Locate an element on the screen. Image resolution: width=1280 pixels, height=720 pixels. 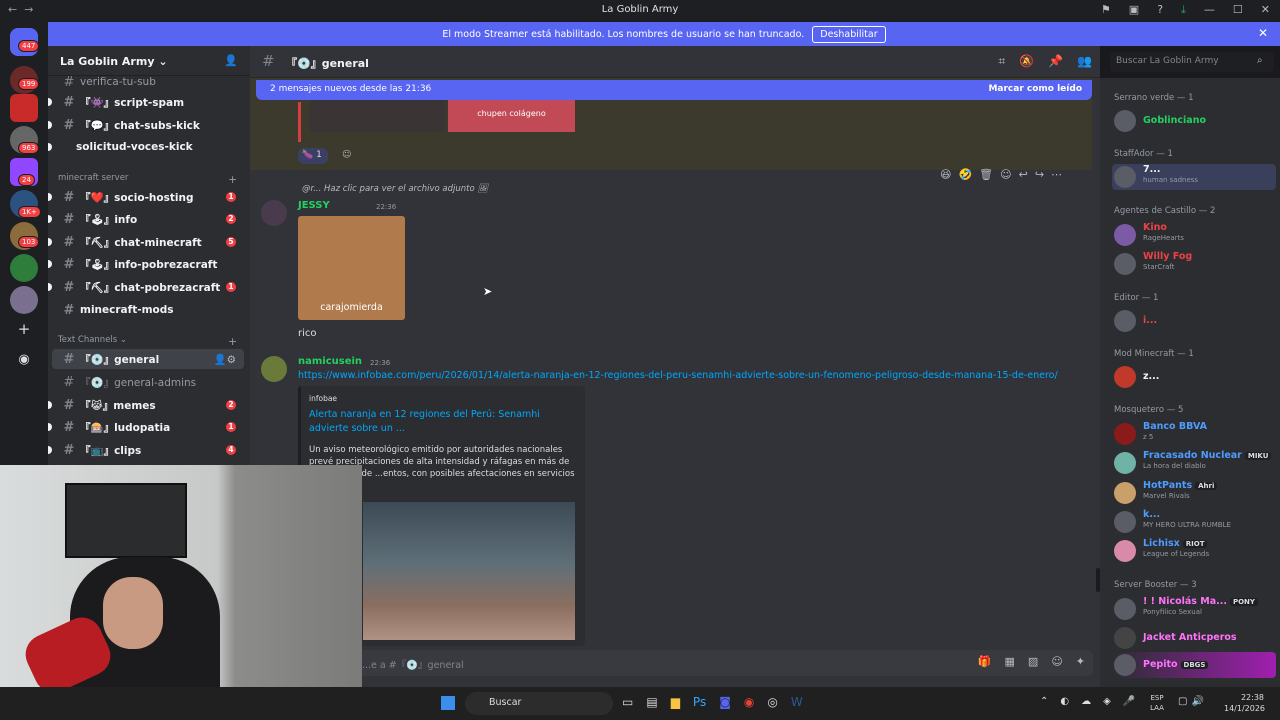
channel-item: # verifica-tu-sub is located at coordinates (148, 82).